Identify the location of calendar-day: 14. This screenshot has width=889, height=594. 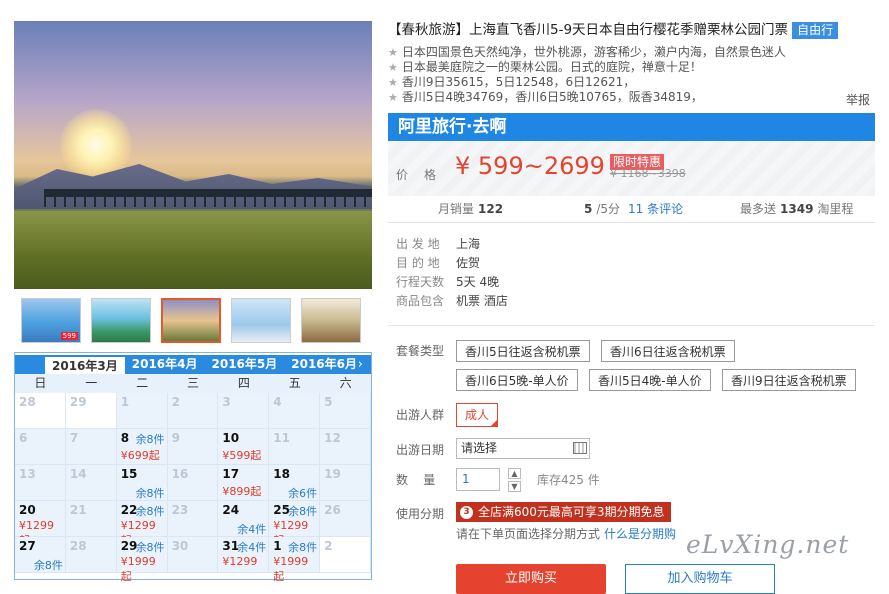
(91, 483).